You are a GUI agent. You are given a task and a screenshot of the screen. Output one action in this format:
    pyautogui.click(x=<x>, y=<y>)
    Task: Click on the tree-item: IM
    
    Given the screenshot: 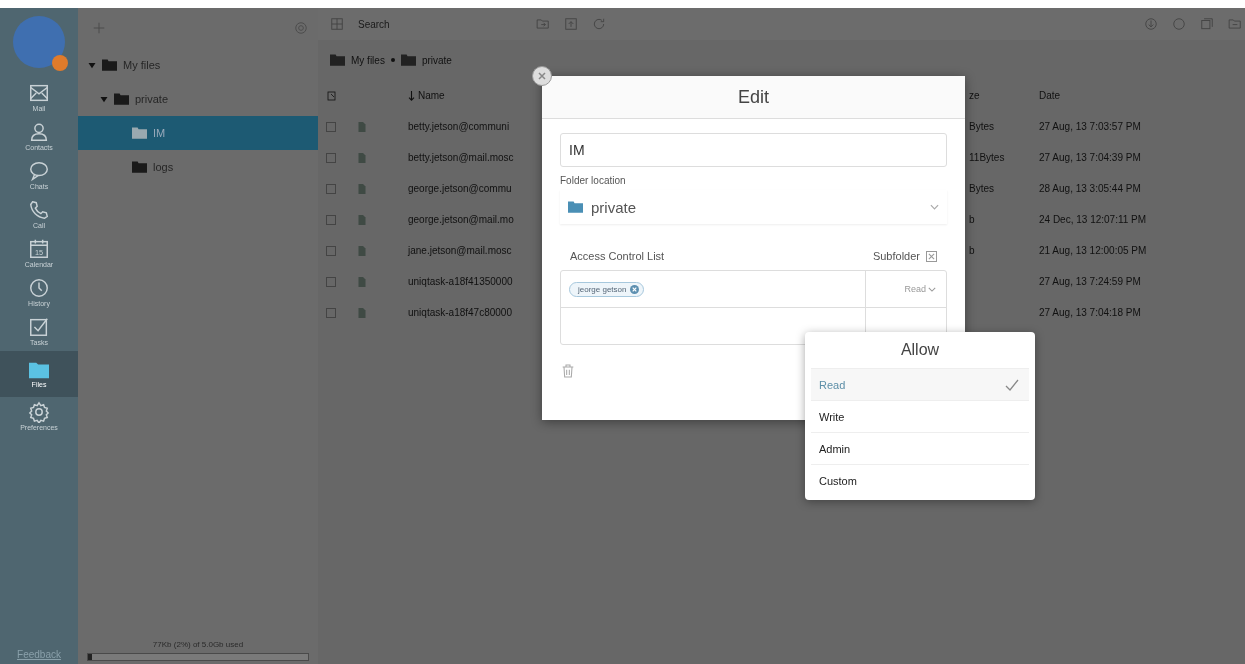 What is the action you would take?
    pyautogui.click(x=198, y=133)
    